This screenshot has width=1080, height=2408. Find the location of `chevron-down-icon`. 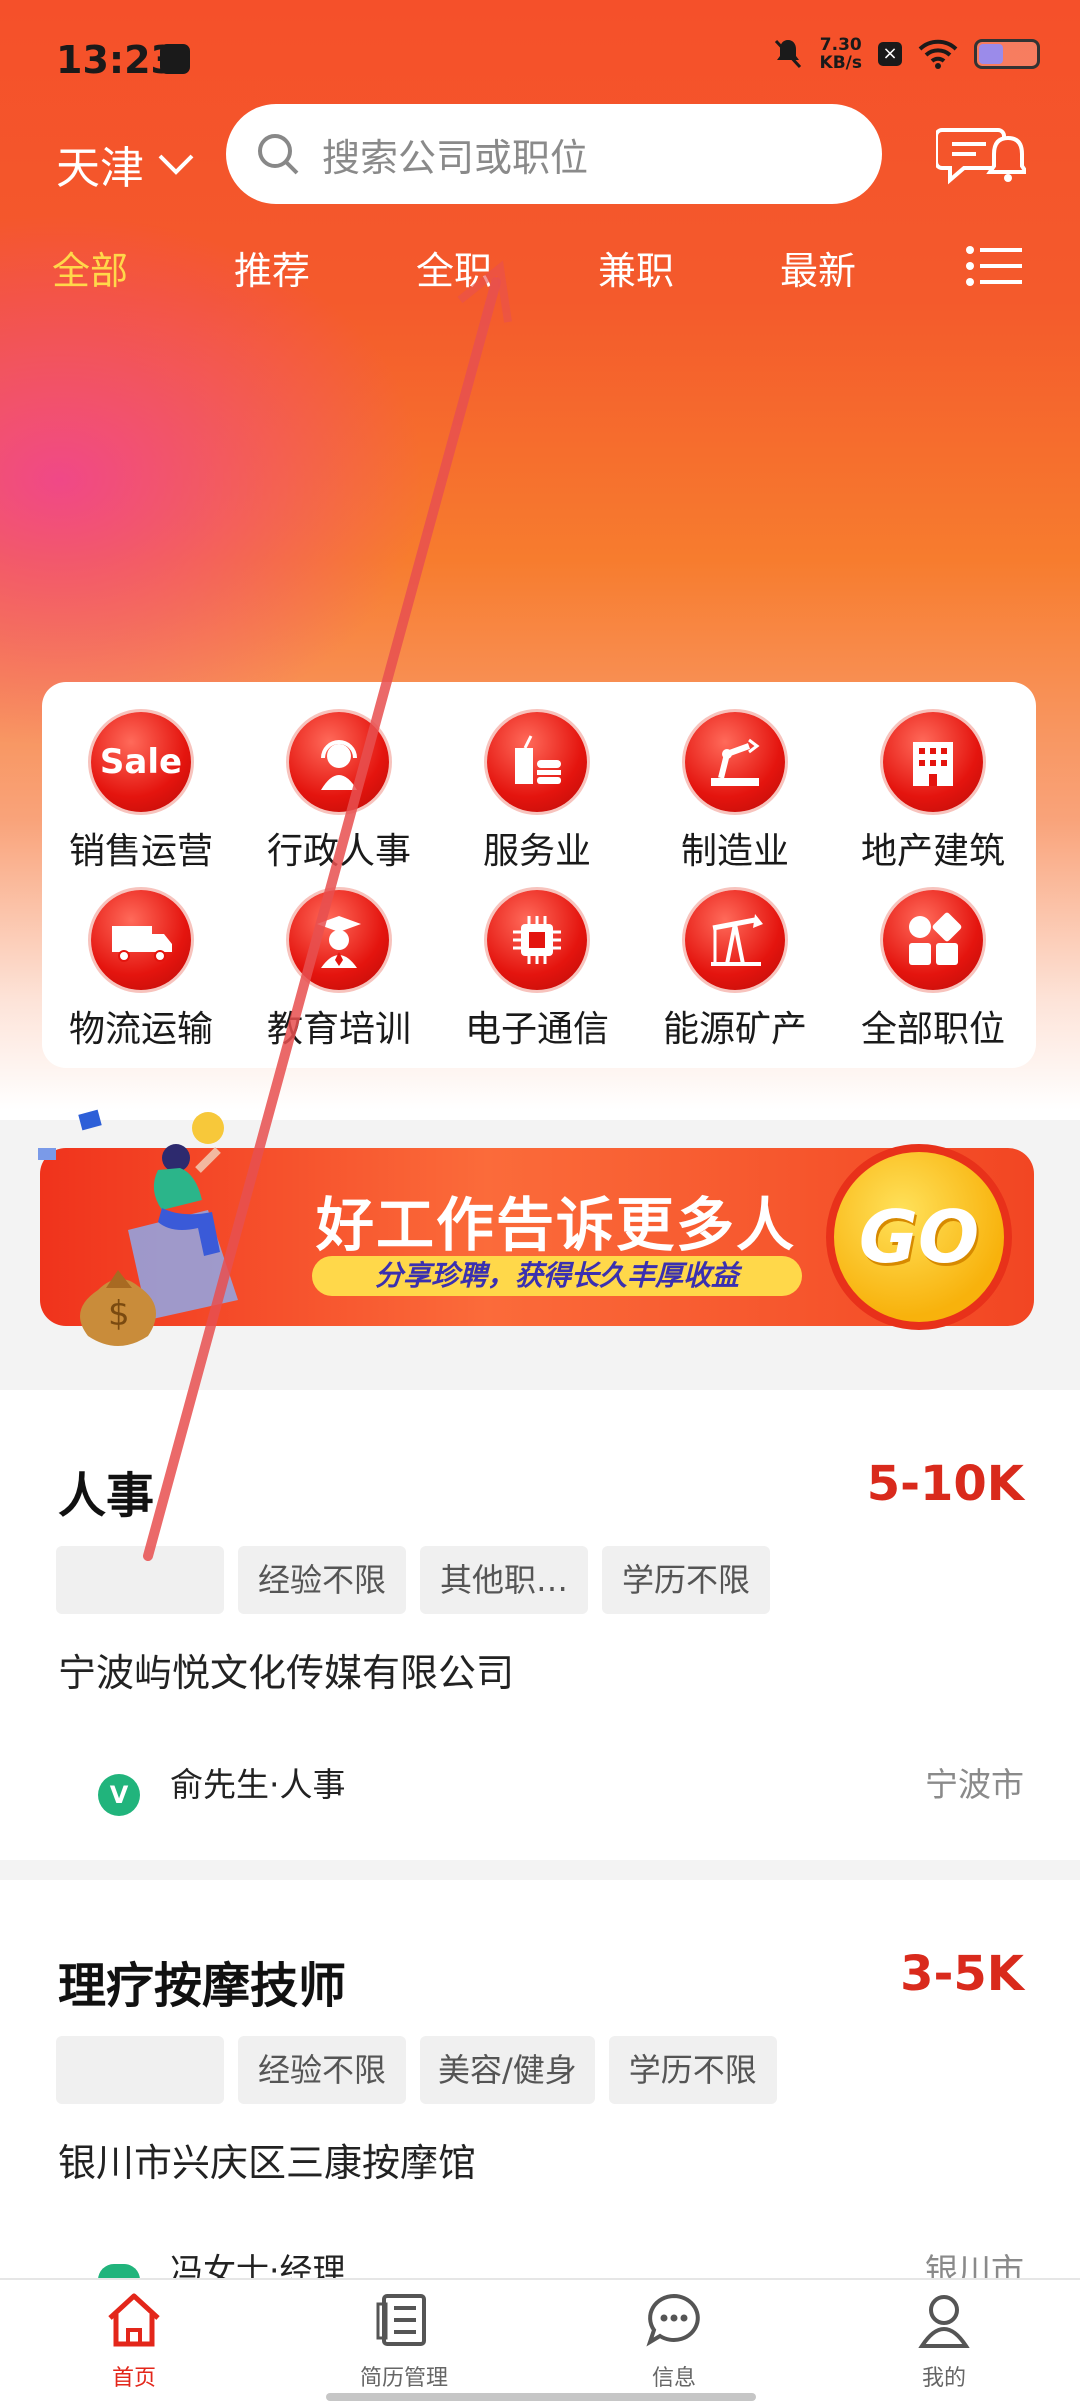

chevron-down-icon is located at coordinates (176, 164).